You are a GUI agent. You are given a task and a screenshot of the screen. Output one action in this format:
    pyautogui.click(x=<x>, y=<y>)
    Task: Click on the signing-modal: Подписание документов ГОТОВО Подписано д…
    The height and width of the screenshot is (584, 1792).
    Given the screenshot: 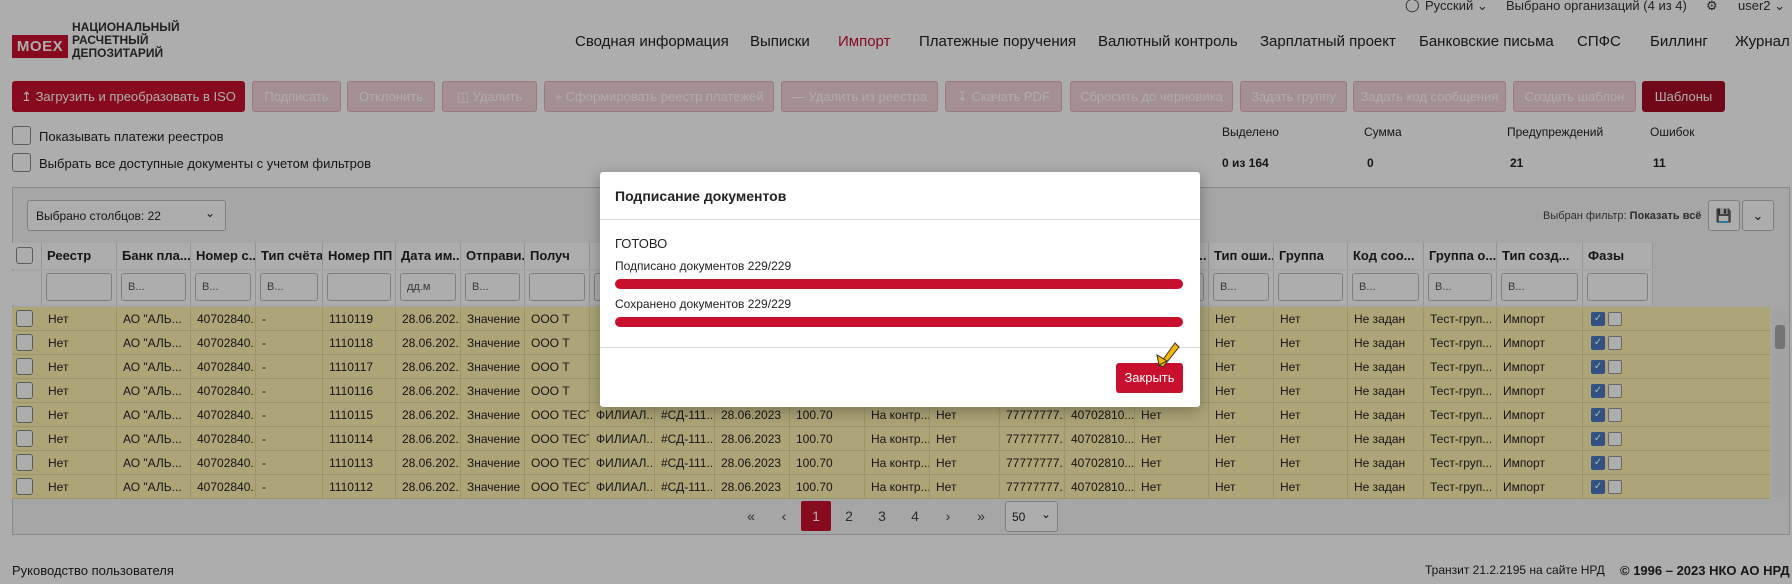 What is the action you would take?
    pyautogui.click(x=900, y=289)
    